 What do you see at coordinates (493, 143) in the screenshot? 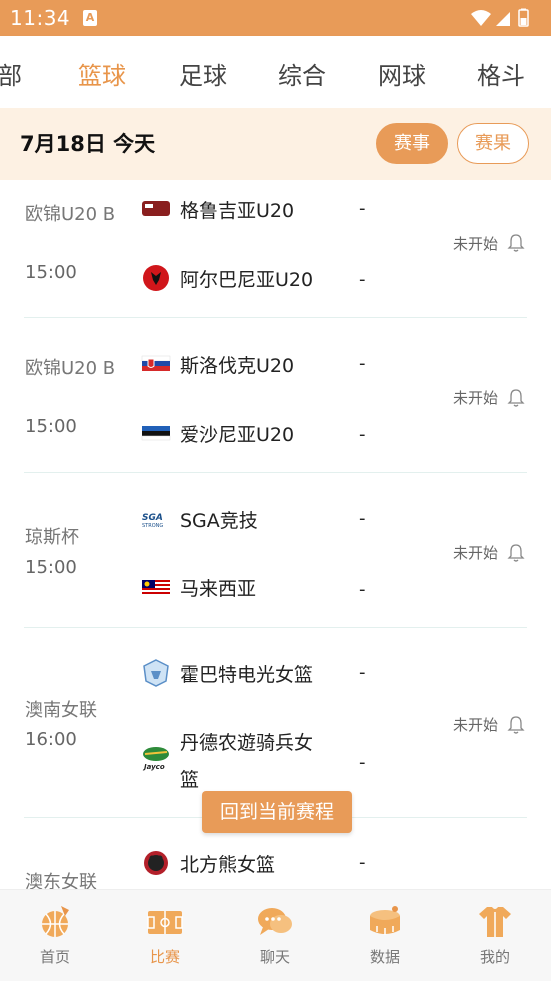
I see `results-toggle-button: 赛果` at bounding box center [493, 143].